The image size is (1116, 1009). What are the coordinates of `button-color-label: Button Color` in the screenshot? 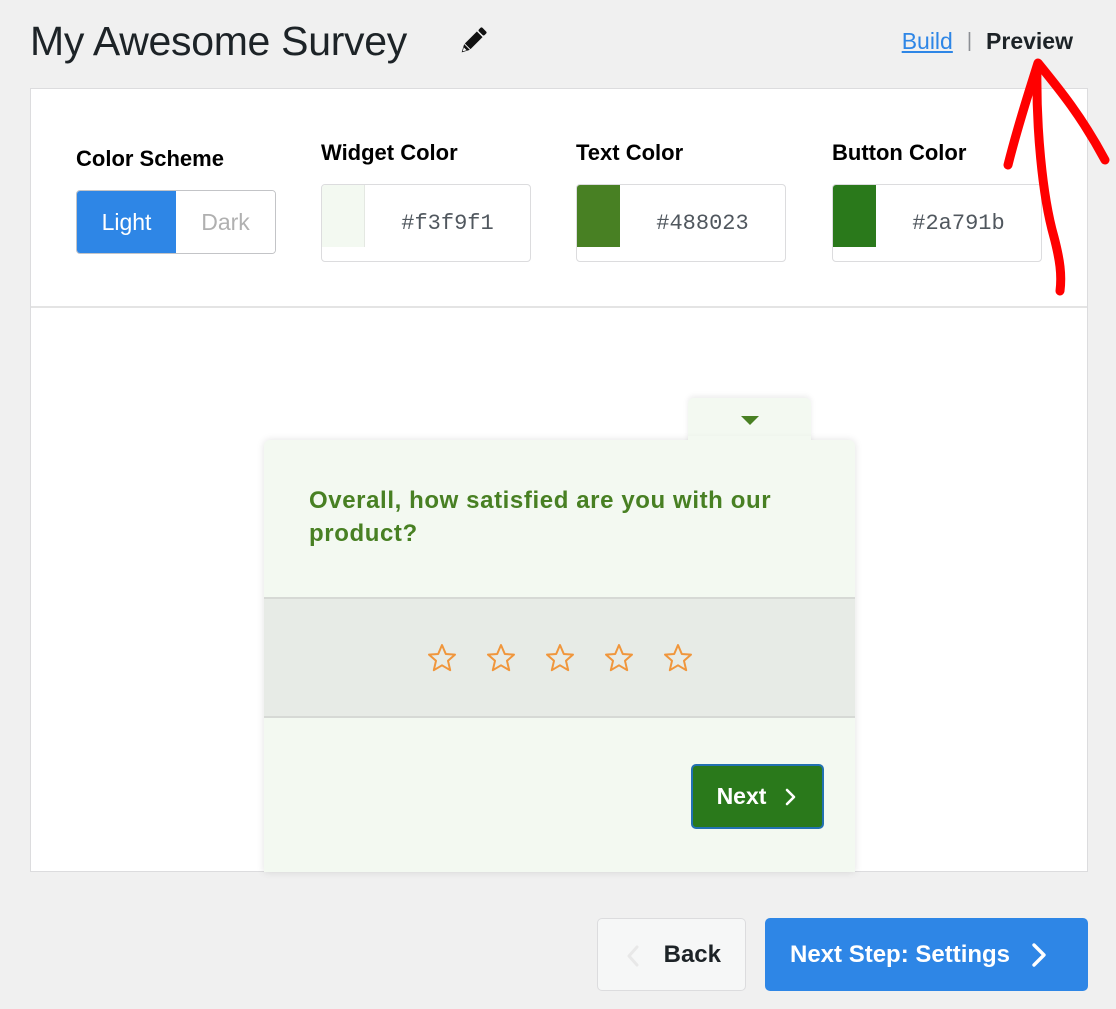 It's located at (899, 152).